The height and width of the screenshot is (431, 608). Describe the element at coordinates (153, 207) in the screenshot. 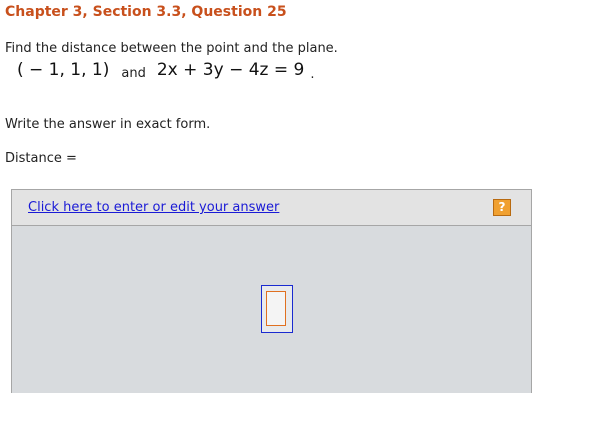

I see `edit-answer-link: Click here to enter or edit your answer` at that location.